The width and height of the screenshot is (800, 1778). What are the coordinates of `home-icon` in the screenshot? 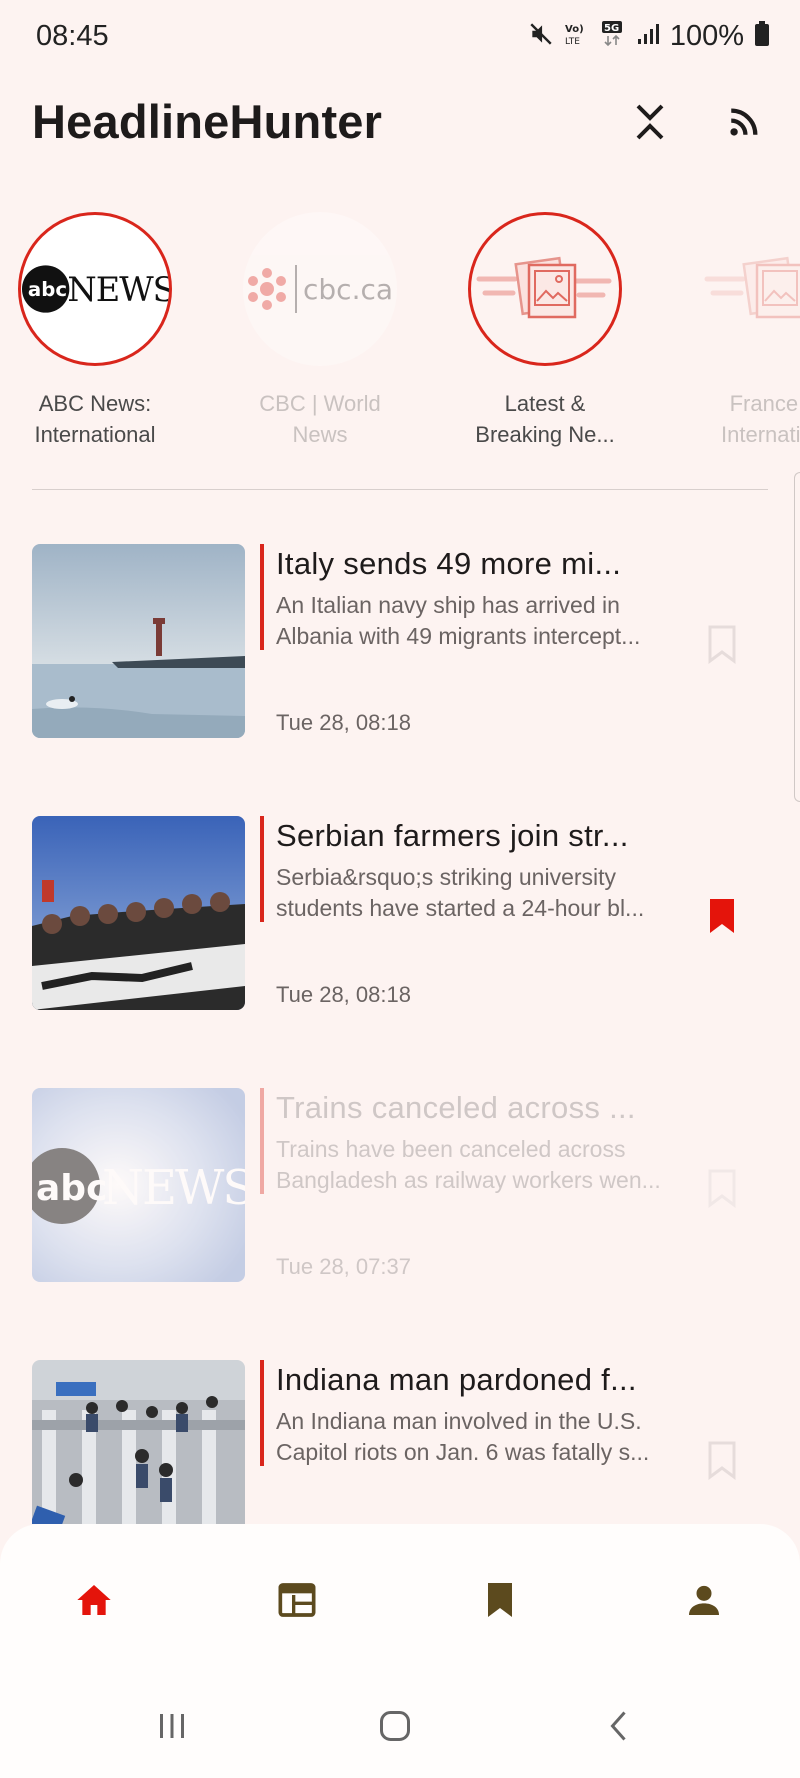 It's located at (94, 1600).